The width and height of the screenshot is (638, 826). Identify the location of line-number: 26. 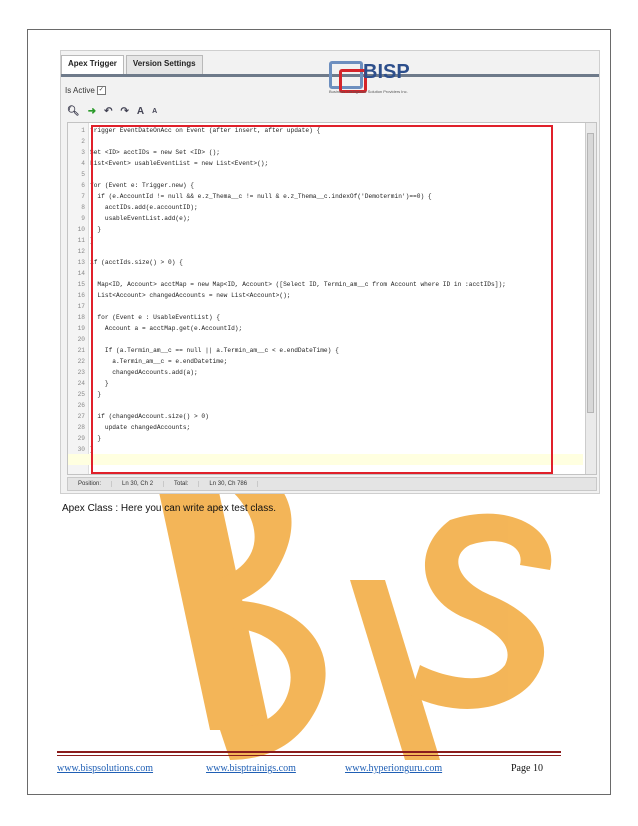
(81, 405).